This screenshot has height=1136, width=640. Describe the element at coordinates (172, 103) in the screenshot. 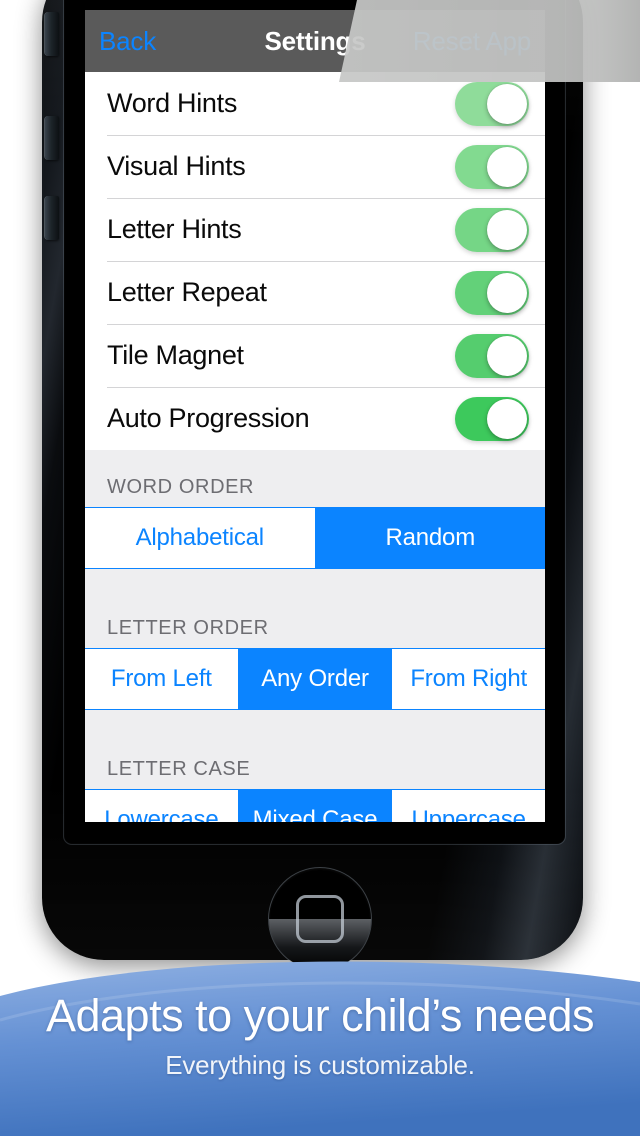

I see `settings-row-label: Word Hints` at that location.